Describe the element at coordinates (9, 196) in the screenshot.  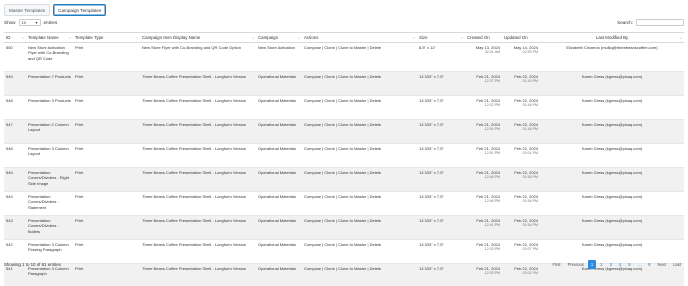
I see `cell-id-text: 544` at that location.